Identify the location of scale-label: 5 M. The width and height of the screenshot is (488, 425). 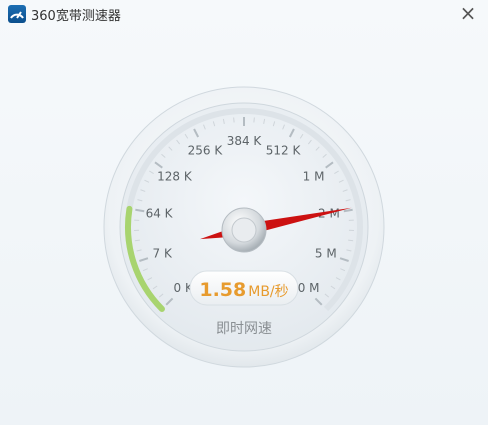
(326, 254).